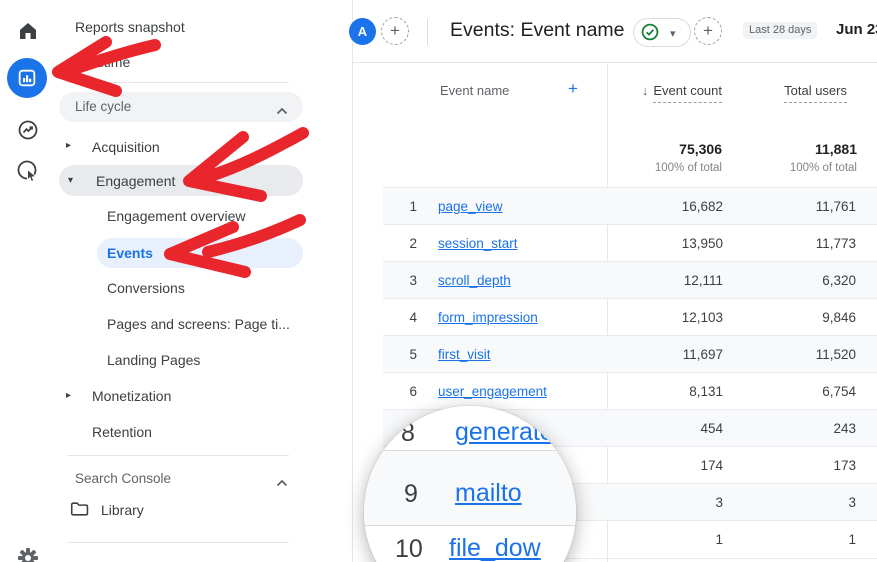 This screenshot has width=877, height=562. I want to click on lens-event-link: file_dow, so click(495, 548).